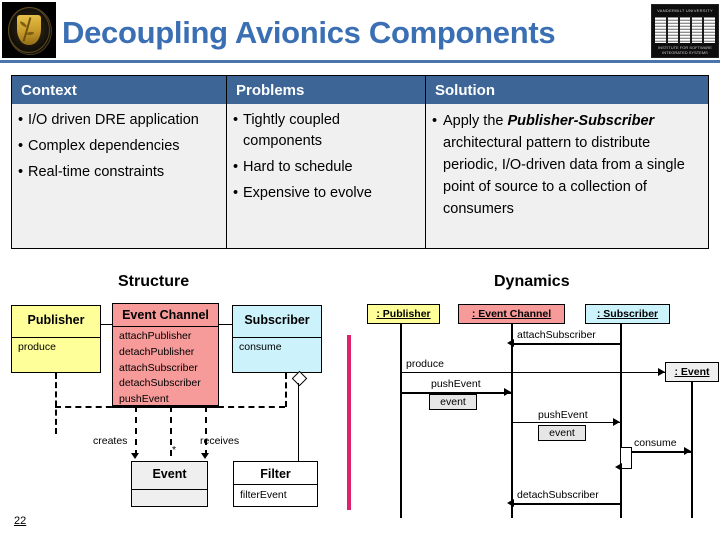  I want to click on list-item: • Complex dependencies, so click(99, 146).